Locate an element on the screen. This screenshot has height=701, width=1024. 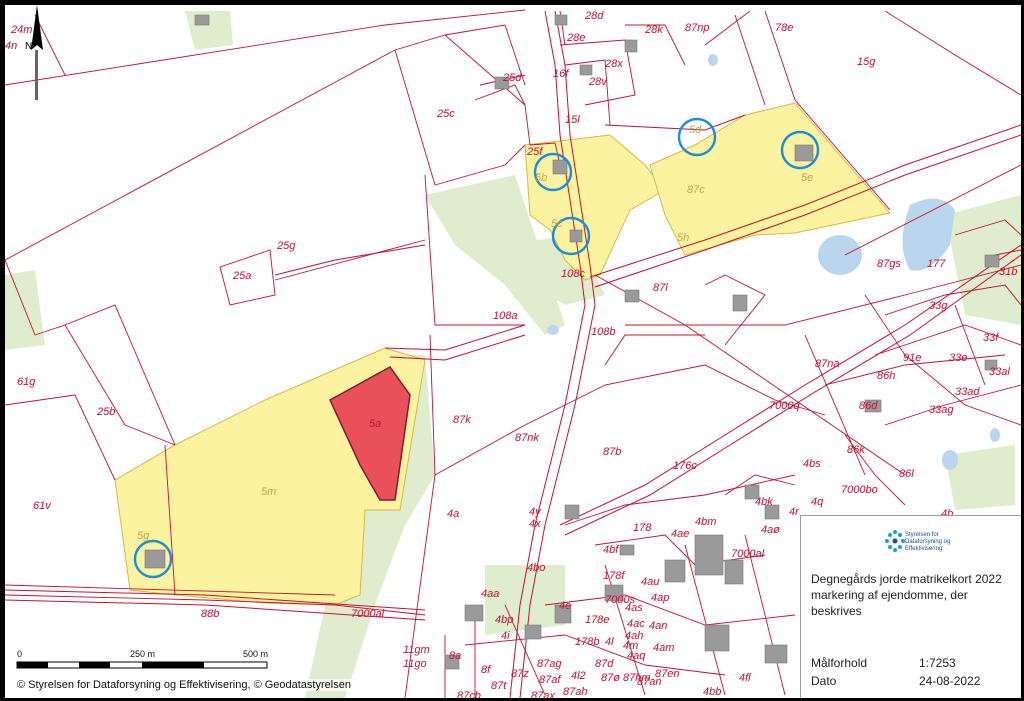
parcel-label: 11gm is located at coordinates (416, 650).